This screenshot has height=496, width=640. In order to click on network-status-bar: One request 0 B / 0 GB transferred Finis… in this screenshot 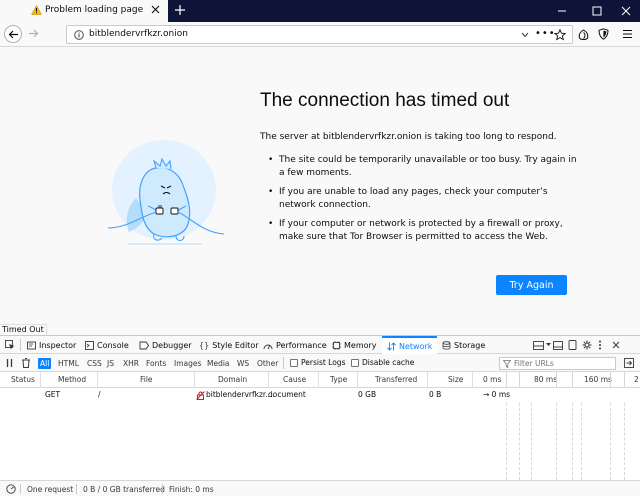, I will do `click(320, 488)`.